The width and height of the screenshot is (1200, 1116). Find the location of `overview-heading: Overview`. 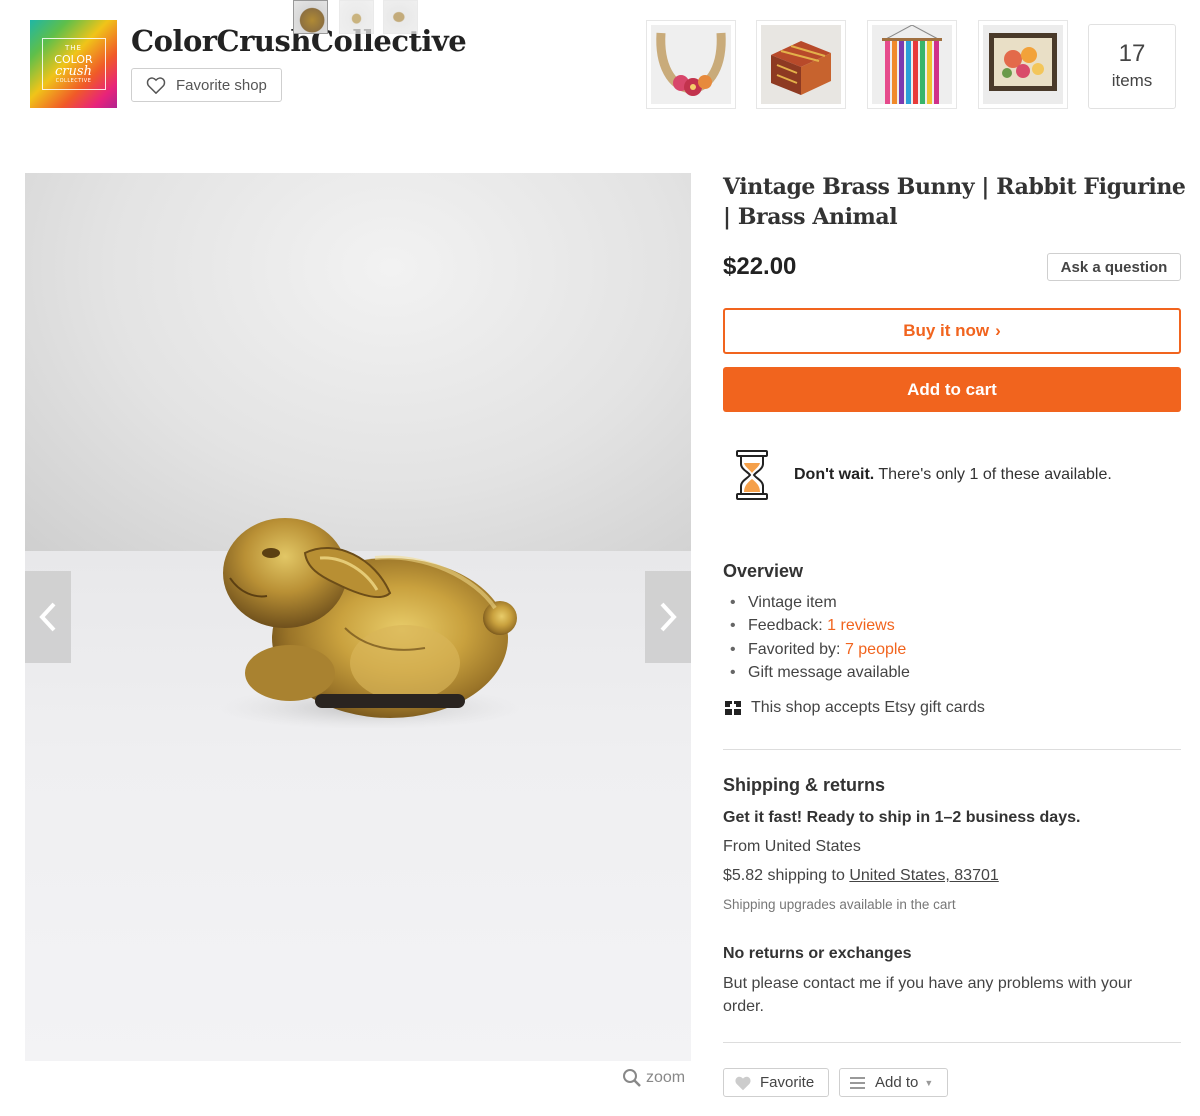

overview-heading: Overview is located at coordinates (763, 571).